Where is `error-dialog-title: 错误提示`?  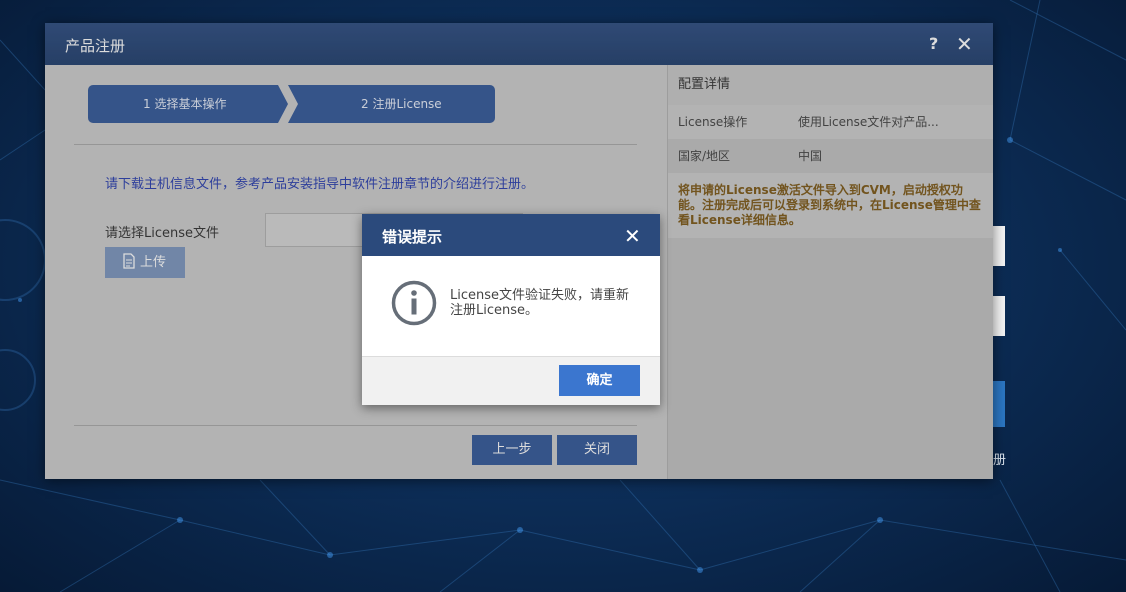
error-dialog-title: 错误提示 is located at coordinates (412, 237).